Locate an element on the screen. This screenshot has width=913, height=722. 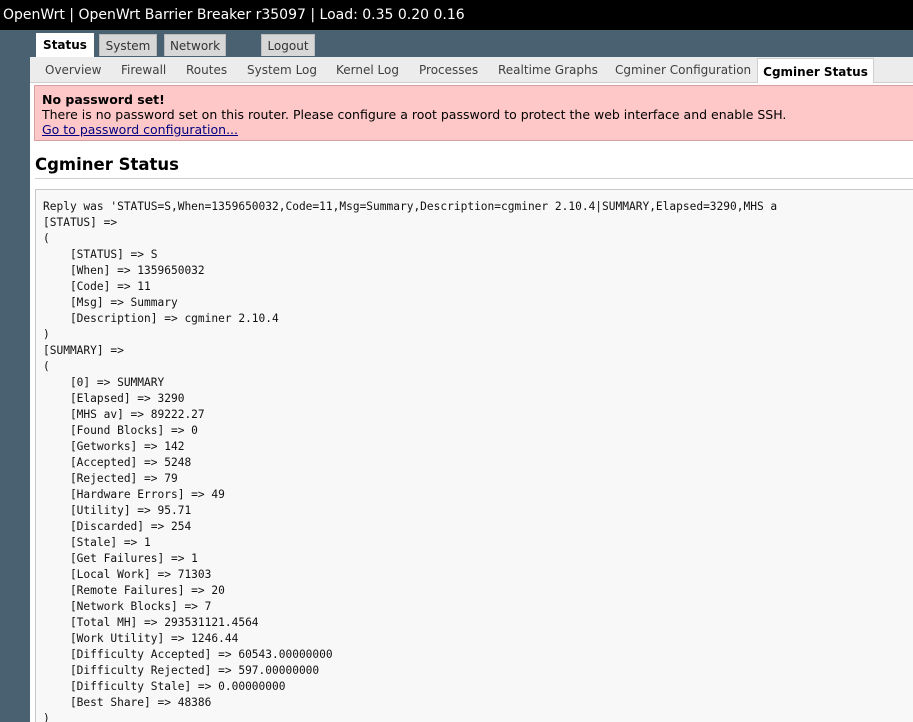
output-line: [Description] => cgminer 2.10.4 is located at coordinates (161, 318).